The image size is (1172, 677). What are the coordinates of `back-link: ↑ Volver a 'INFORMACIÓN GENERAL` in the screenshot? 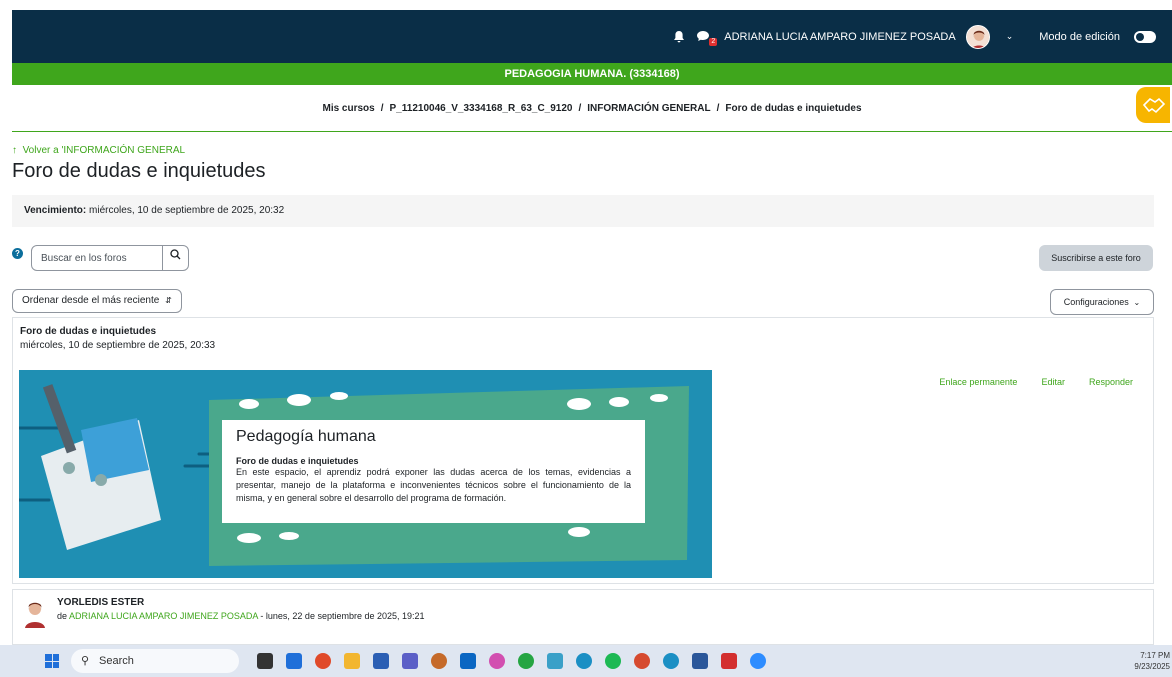 It's located at (98, 150).